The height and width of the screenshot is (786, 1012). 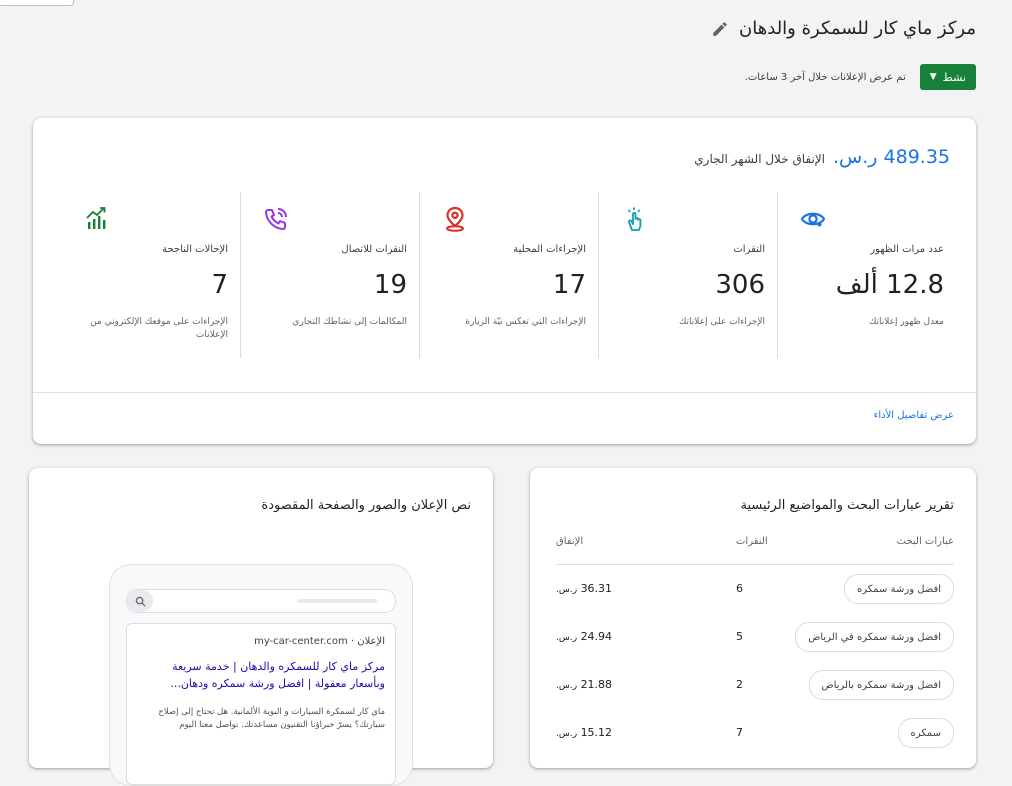 What do you see at coordinates (337, 601) in the screenshot?
I see `search-placeholder-bar` at bounding box center [337, 601].